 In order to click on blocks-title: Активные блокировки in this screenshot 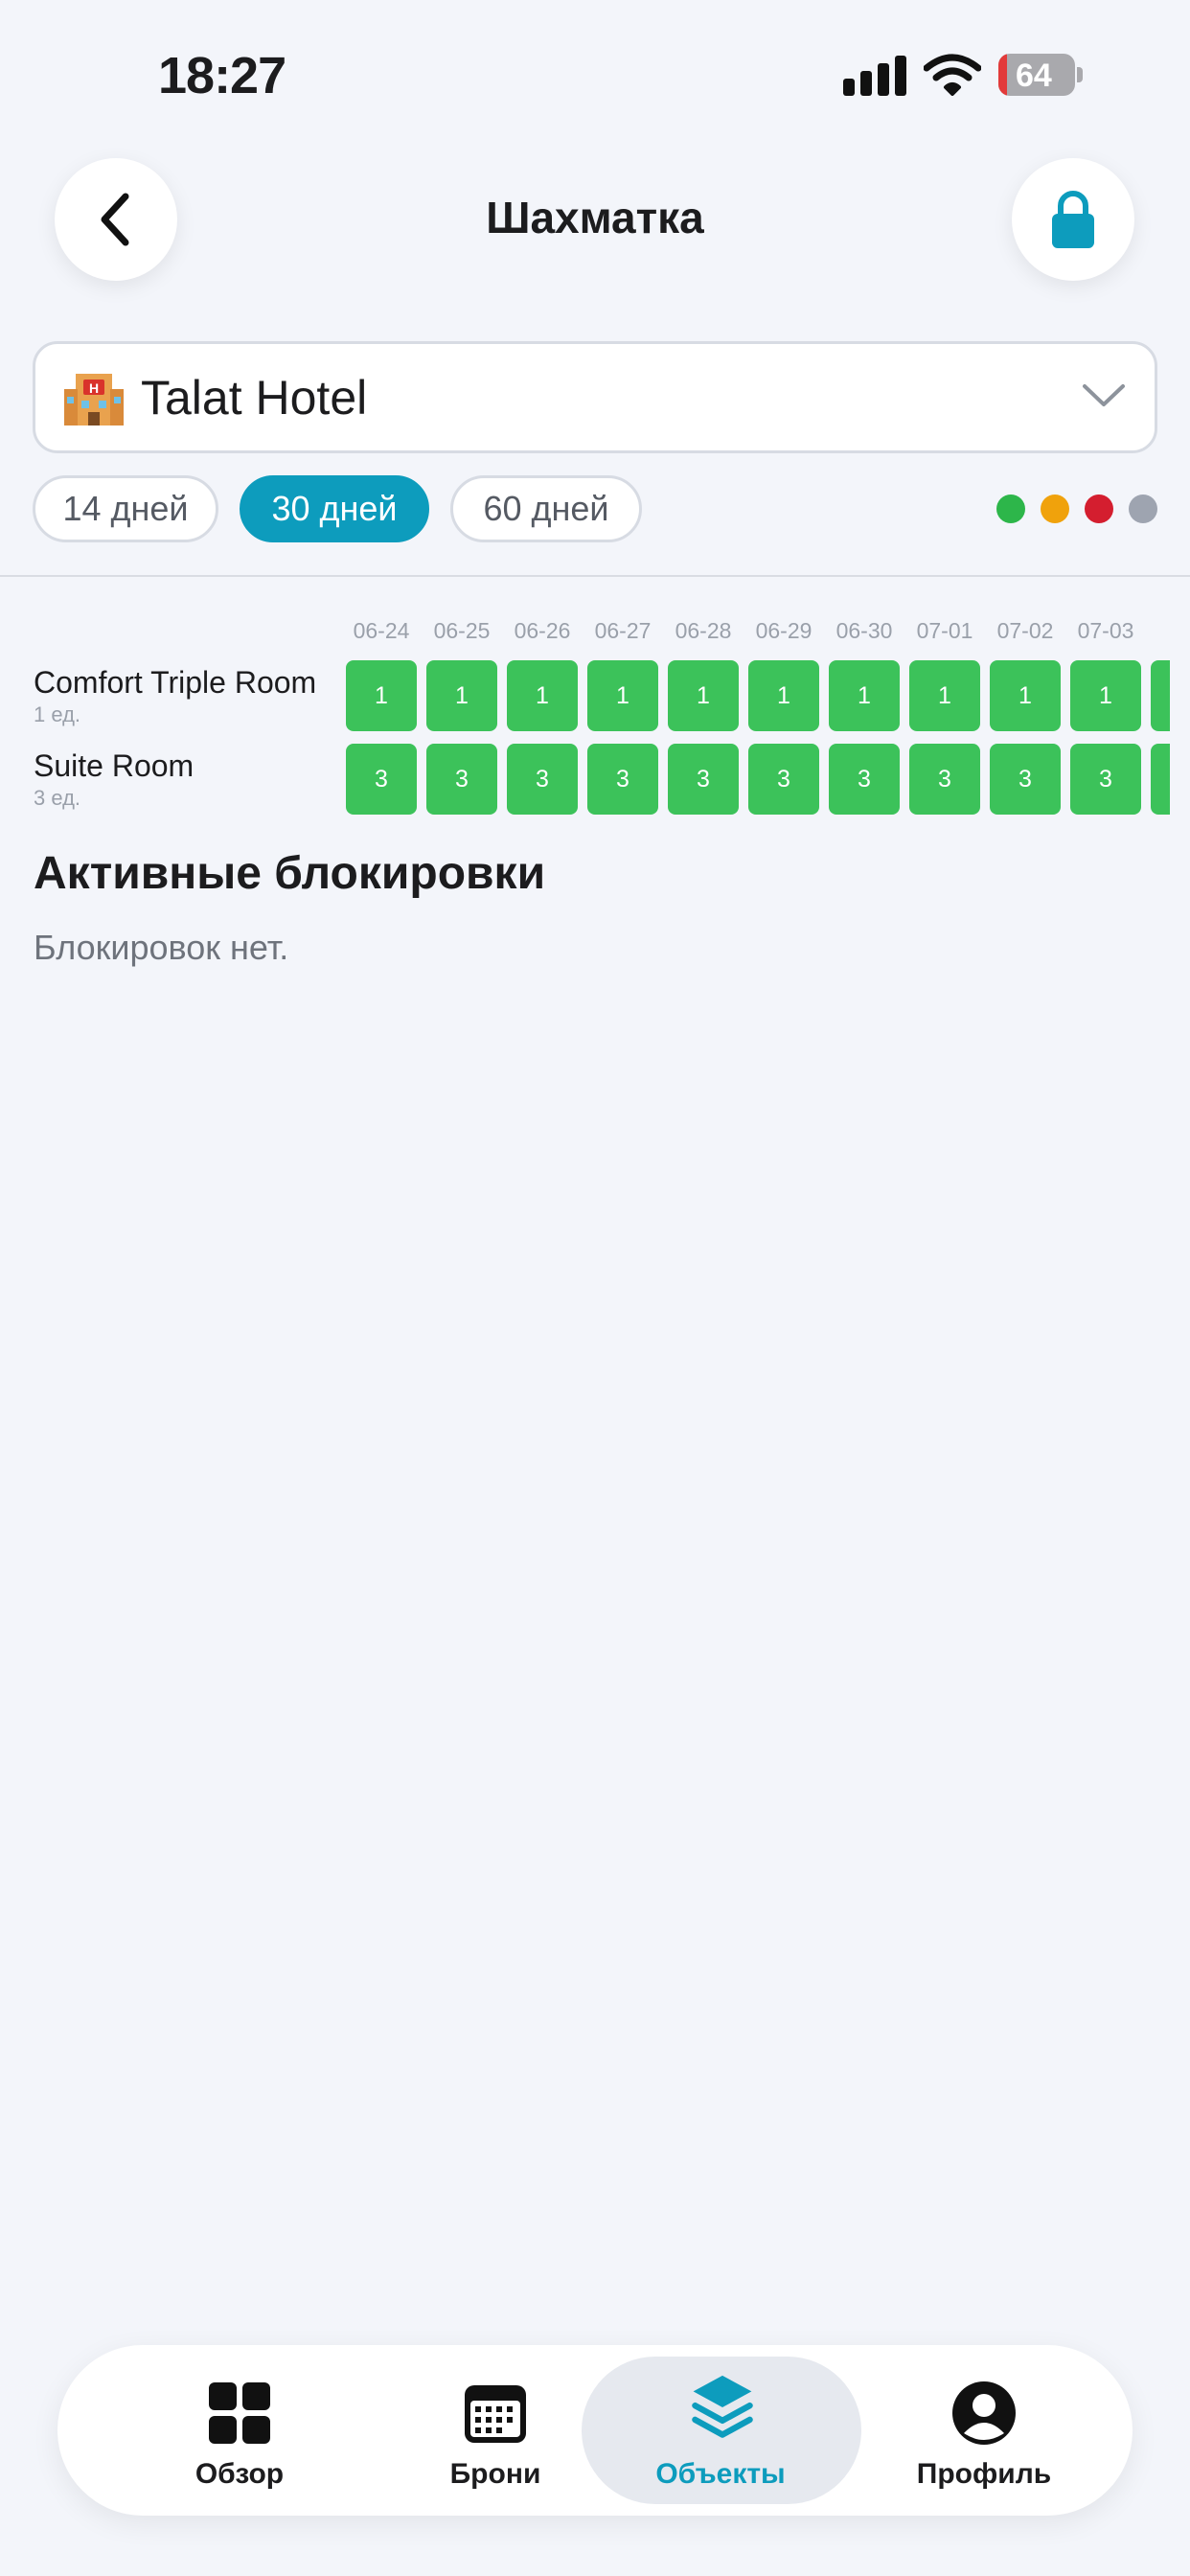, I will do `click(290, 874)`.